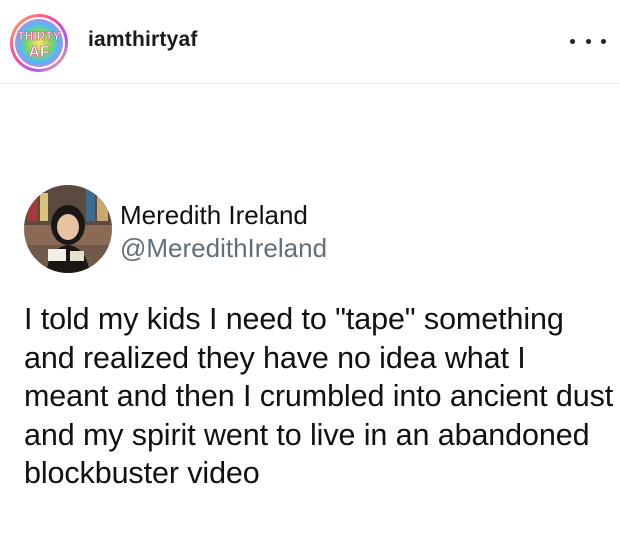 The width and height of the screenshot is (620, 543). What do you see at coordinates (214, 215) in the screenshot?
I see `author-name: Meredith Ireland` at bounding box center [214, 215].